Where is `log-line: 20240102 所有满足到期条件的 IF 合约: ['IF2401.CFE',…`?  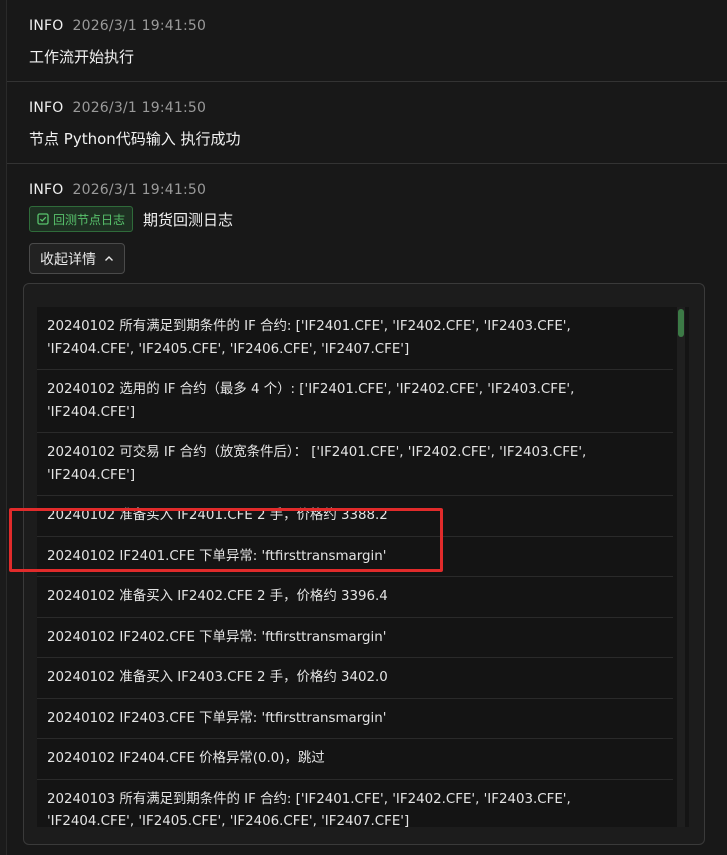 log-line: 20240102 所有满足到期条件的 IF 合约: ['IF2401.CFE',… is located at coordinates (355, 338).